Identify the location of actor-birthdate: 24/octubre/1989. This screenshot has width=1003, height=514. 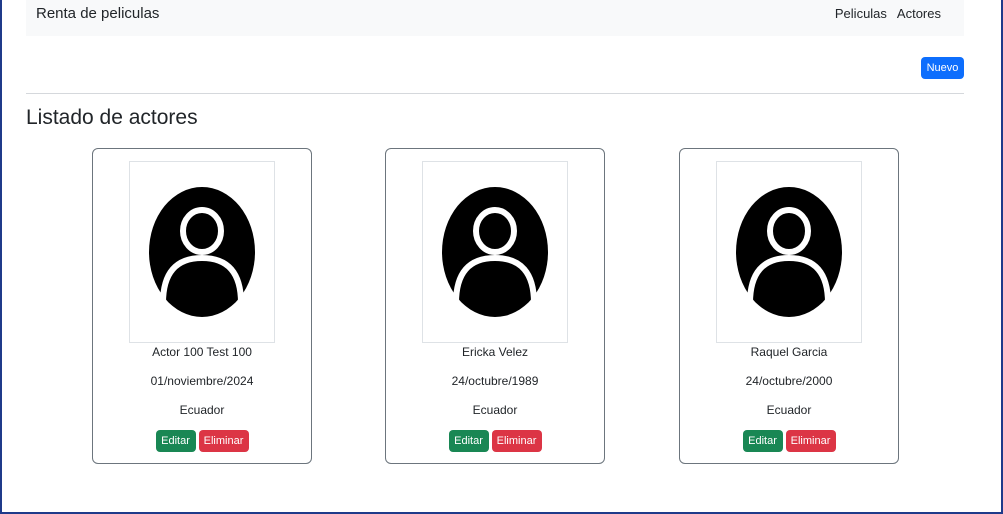
(495, 381).